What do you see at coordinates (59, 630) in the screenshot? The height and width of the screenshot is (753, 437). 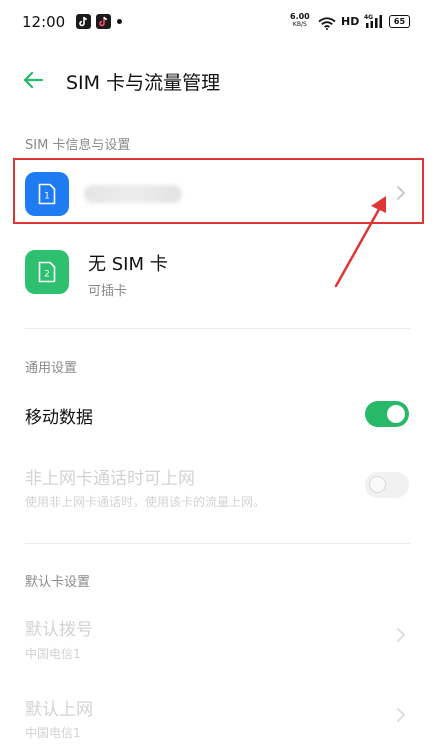 I see `default-dial-label: 默认拨号` at bounding box center [59, 630].